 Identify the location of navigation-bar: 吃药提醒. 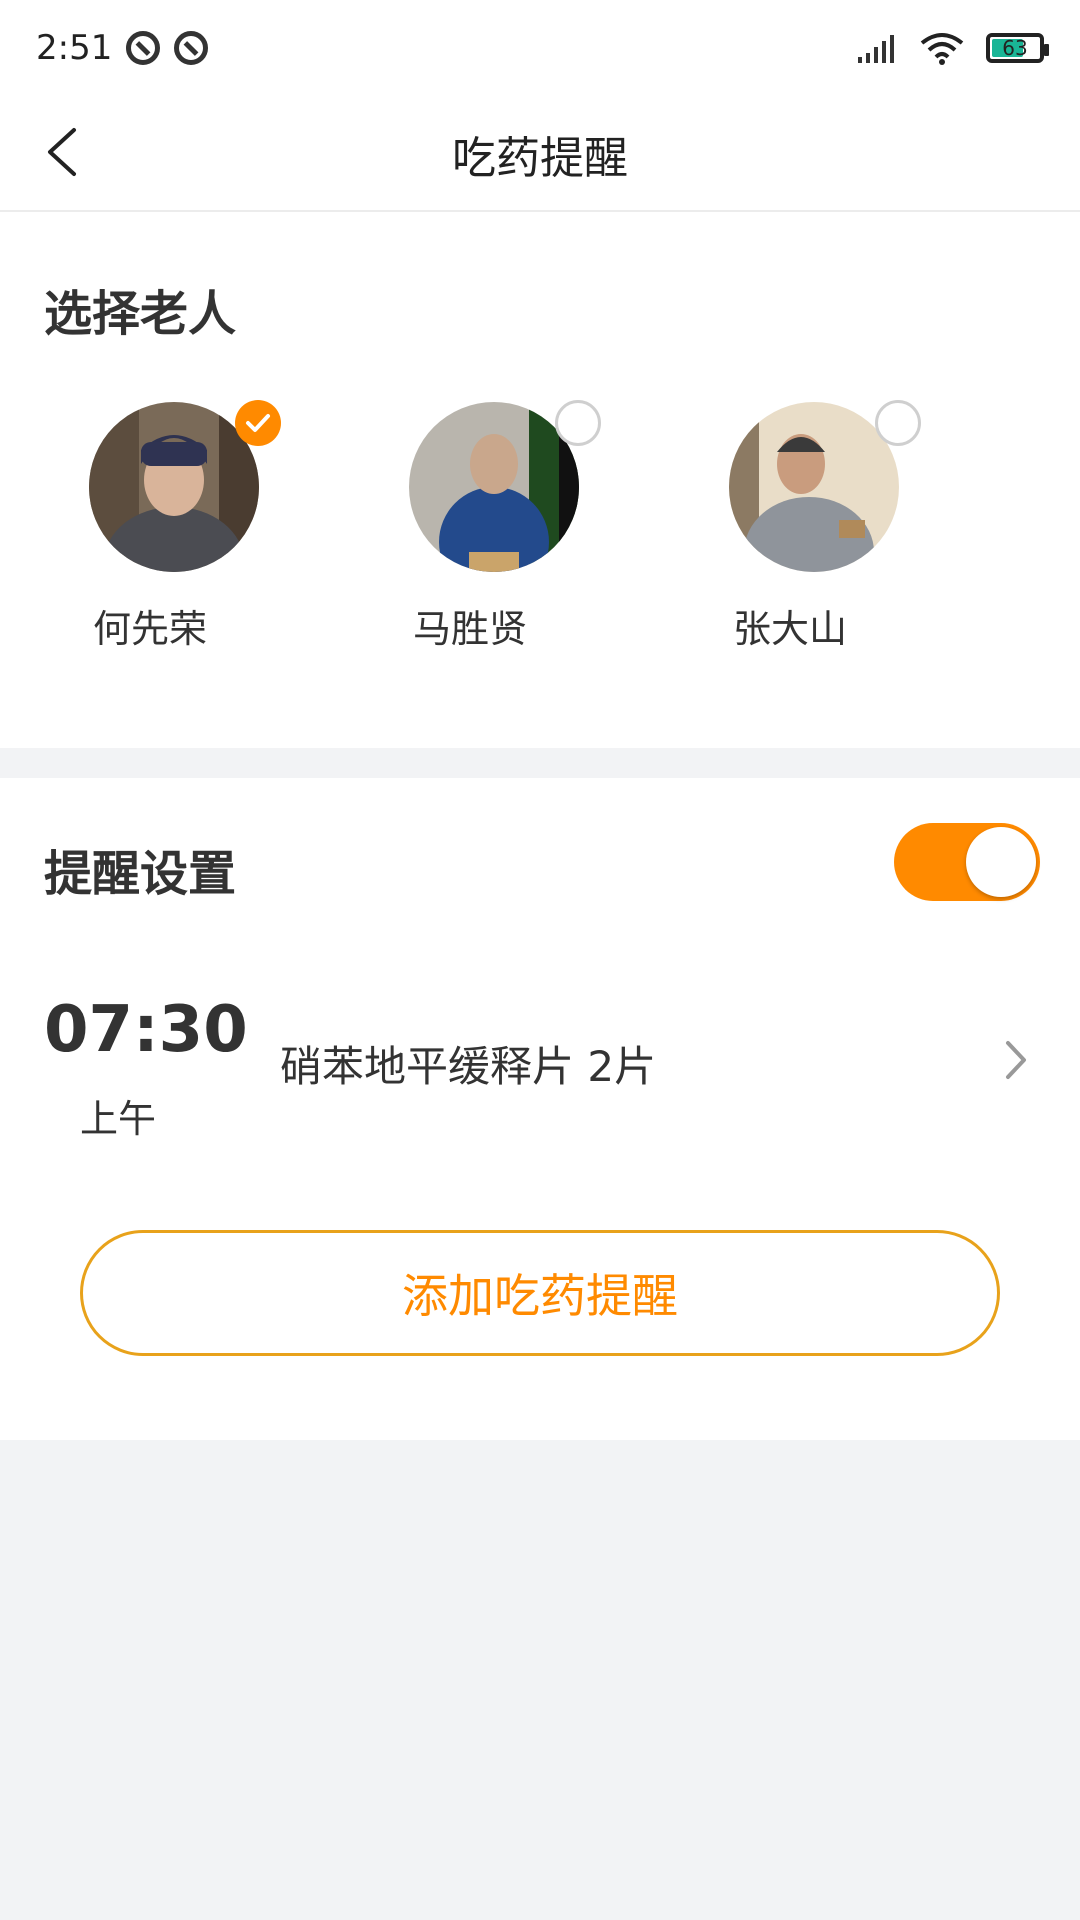
(540, 154).